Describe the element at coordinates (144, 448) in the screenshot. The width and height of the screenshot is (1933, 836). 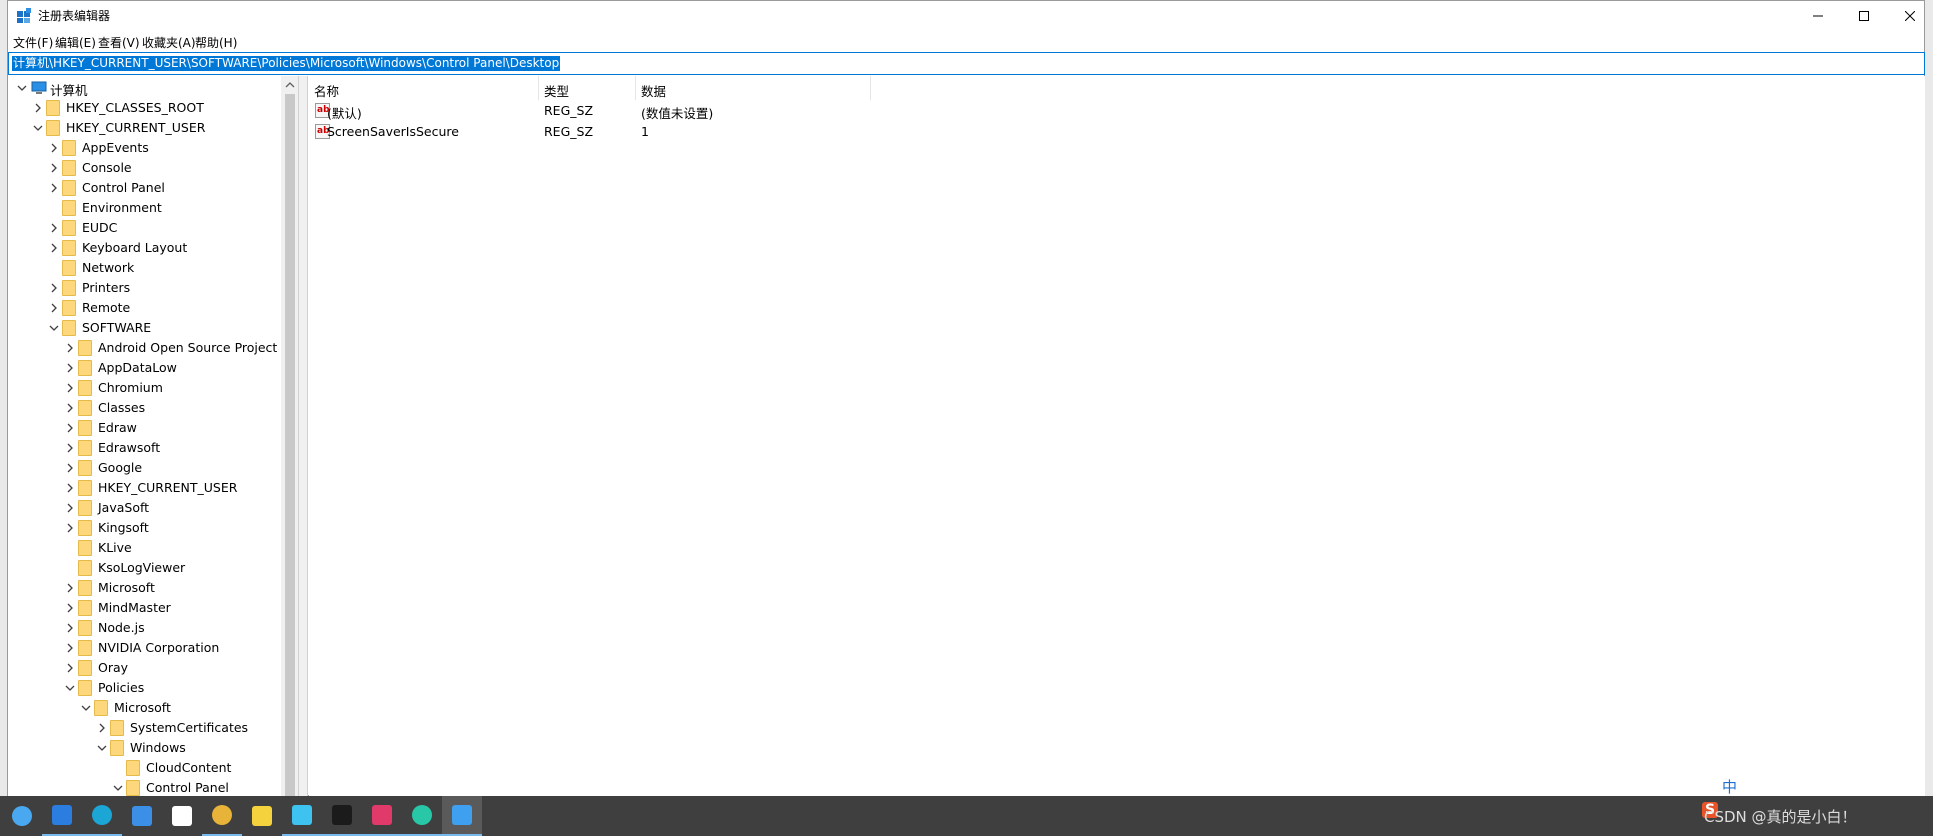
I see `tree-node: Edrawsoft` at that location.